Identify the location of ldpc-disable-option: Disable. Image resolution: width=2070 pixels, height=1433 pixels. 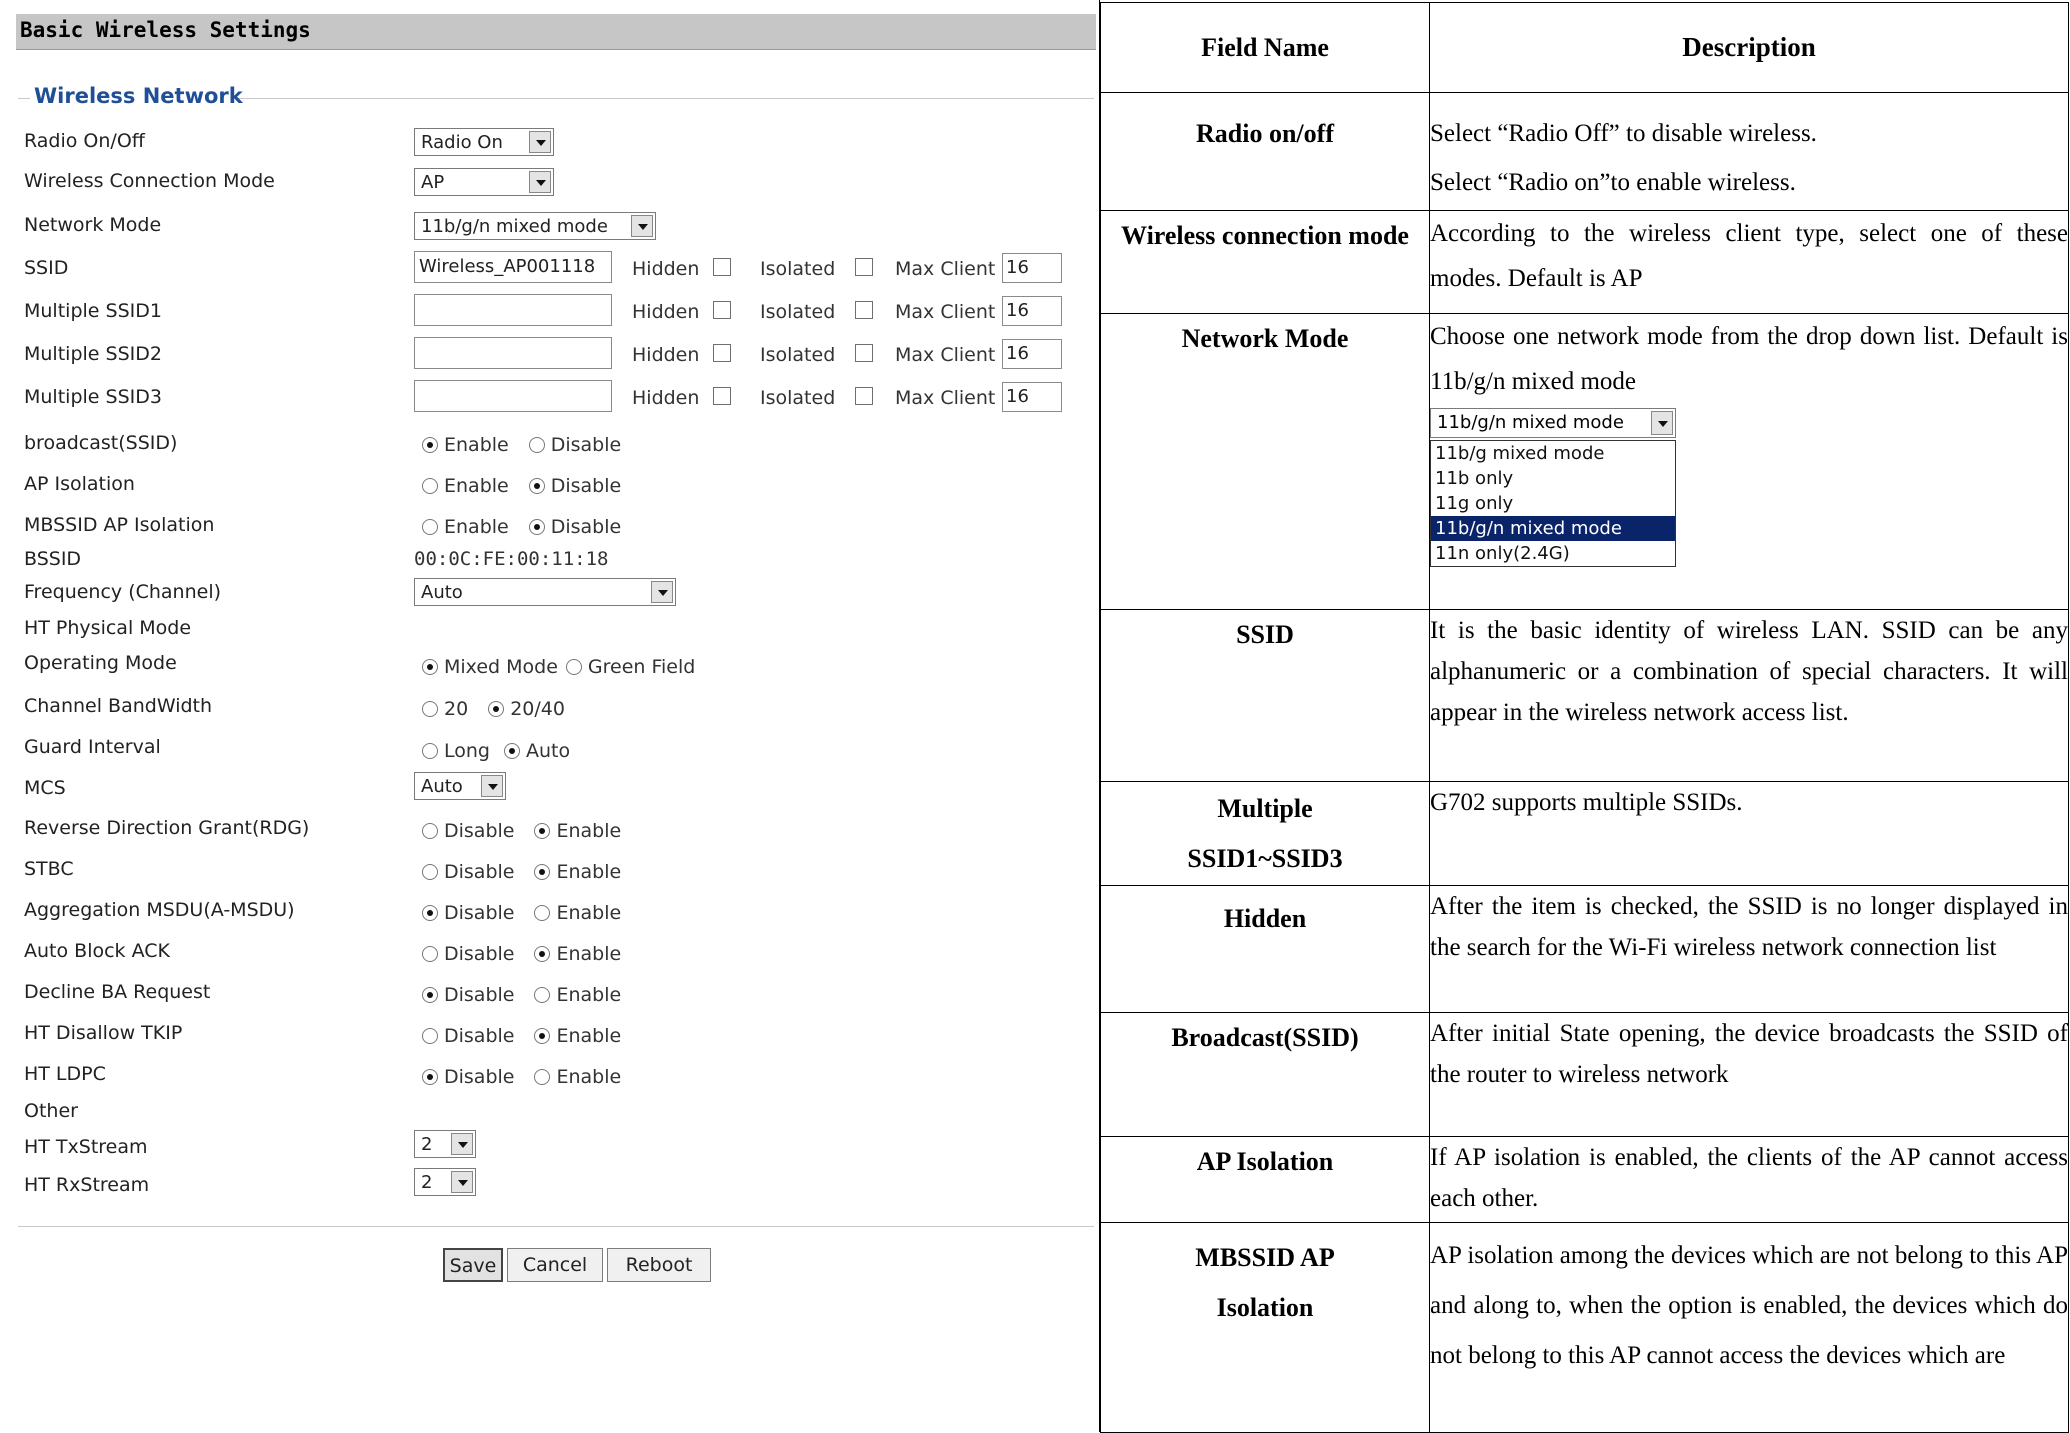
(468, 1077).